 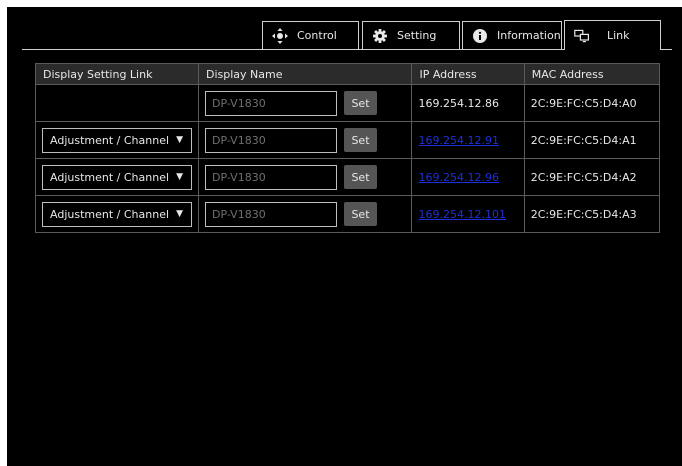 What do you see at coordinates (317, 35) in the screenshot?
I see `tab-control-label: Control` at bounding box center [317, 35].